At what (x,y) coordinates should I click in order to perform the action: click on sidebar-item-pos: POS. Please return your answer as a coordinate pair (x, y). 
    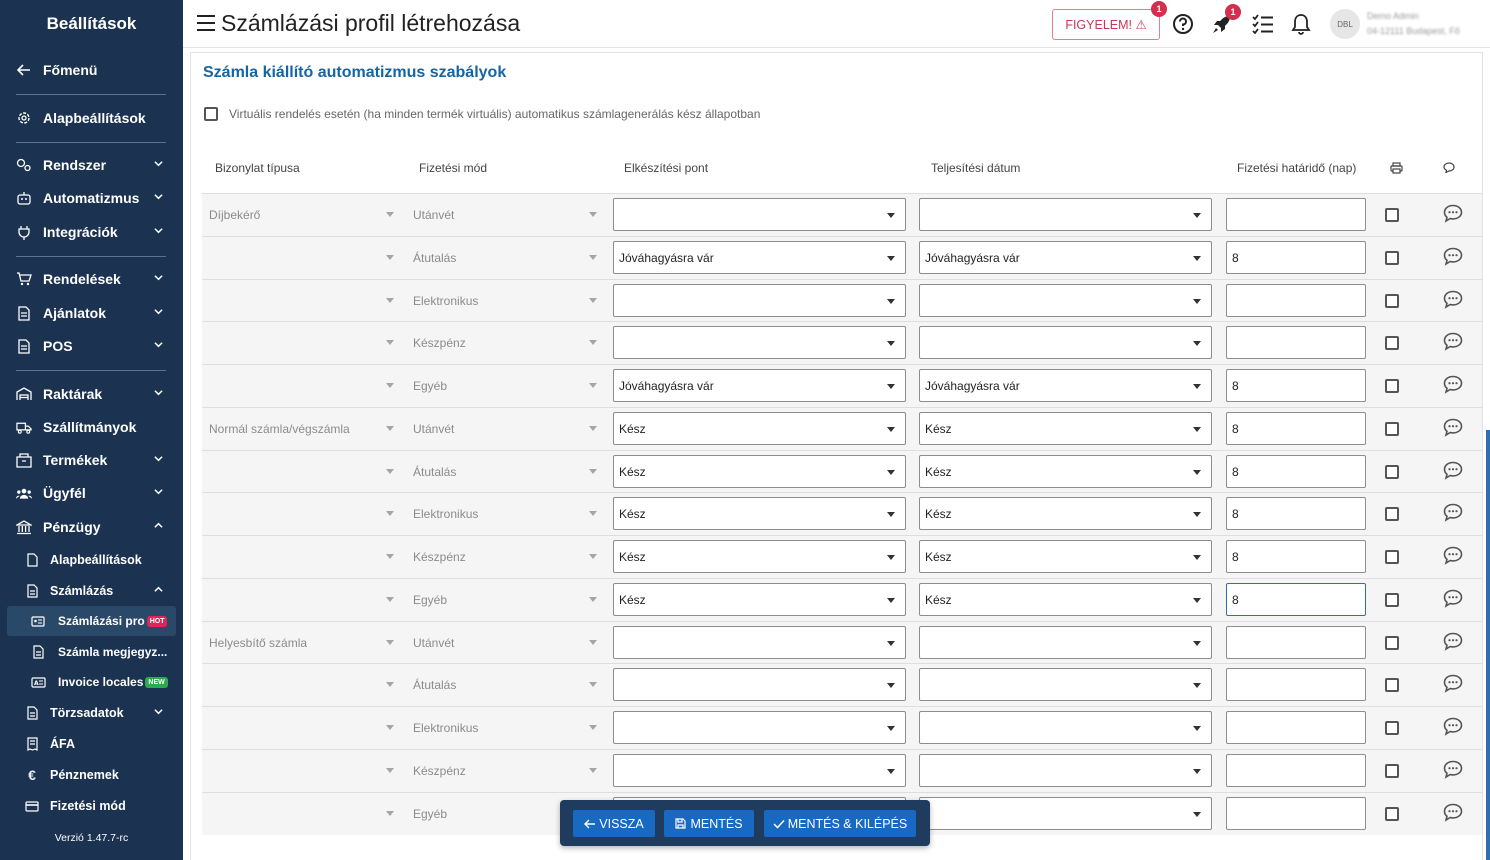
    Looking at the image, I should click on (91, 346).